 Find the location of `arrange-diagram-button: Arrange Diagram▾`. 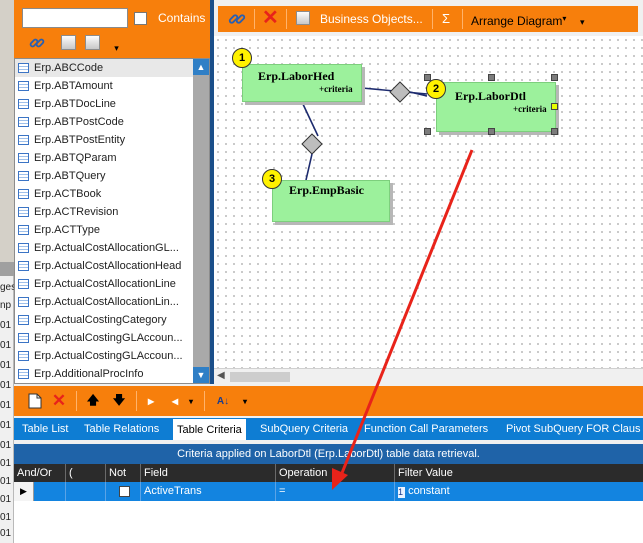

arrange-diagram-button: Arrange Diagram▾ is located at coordinates (518, 19).